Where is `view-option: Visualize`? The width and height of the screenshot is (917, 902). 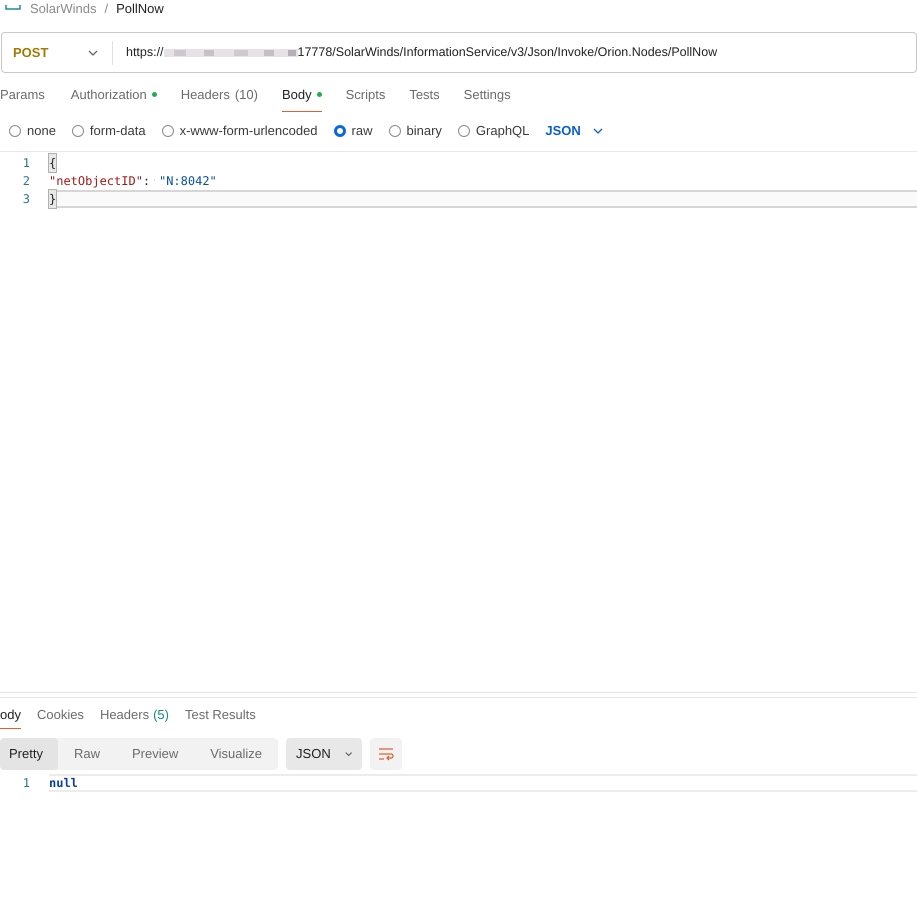
view-option: Visualize is located at coordinates (236, 754).